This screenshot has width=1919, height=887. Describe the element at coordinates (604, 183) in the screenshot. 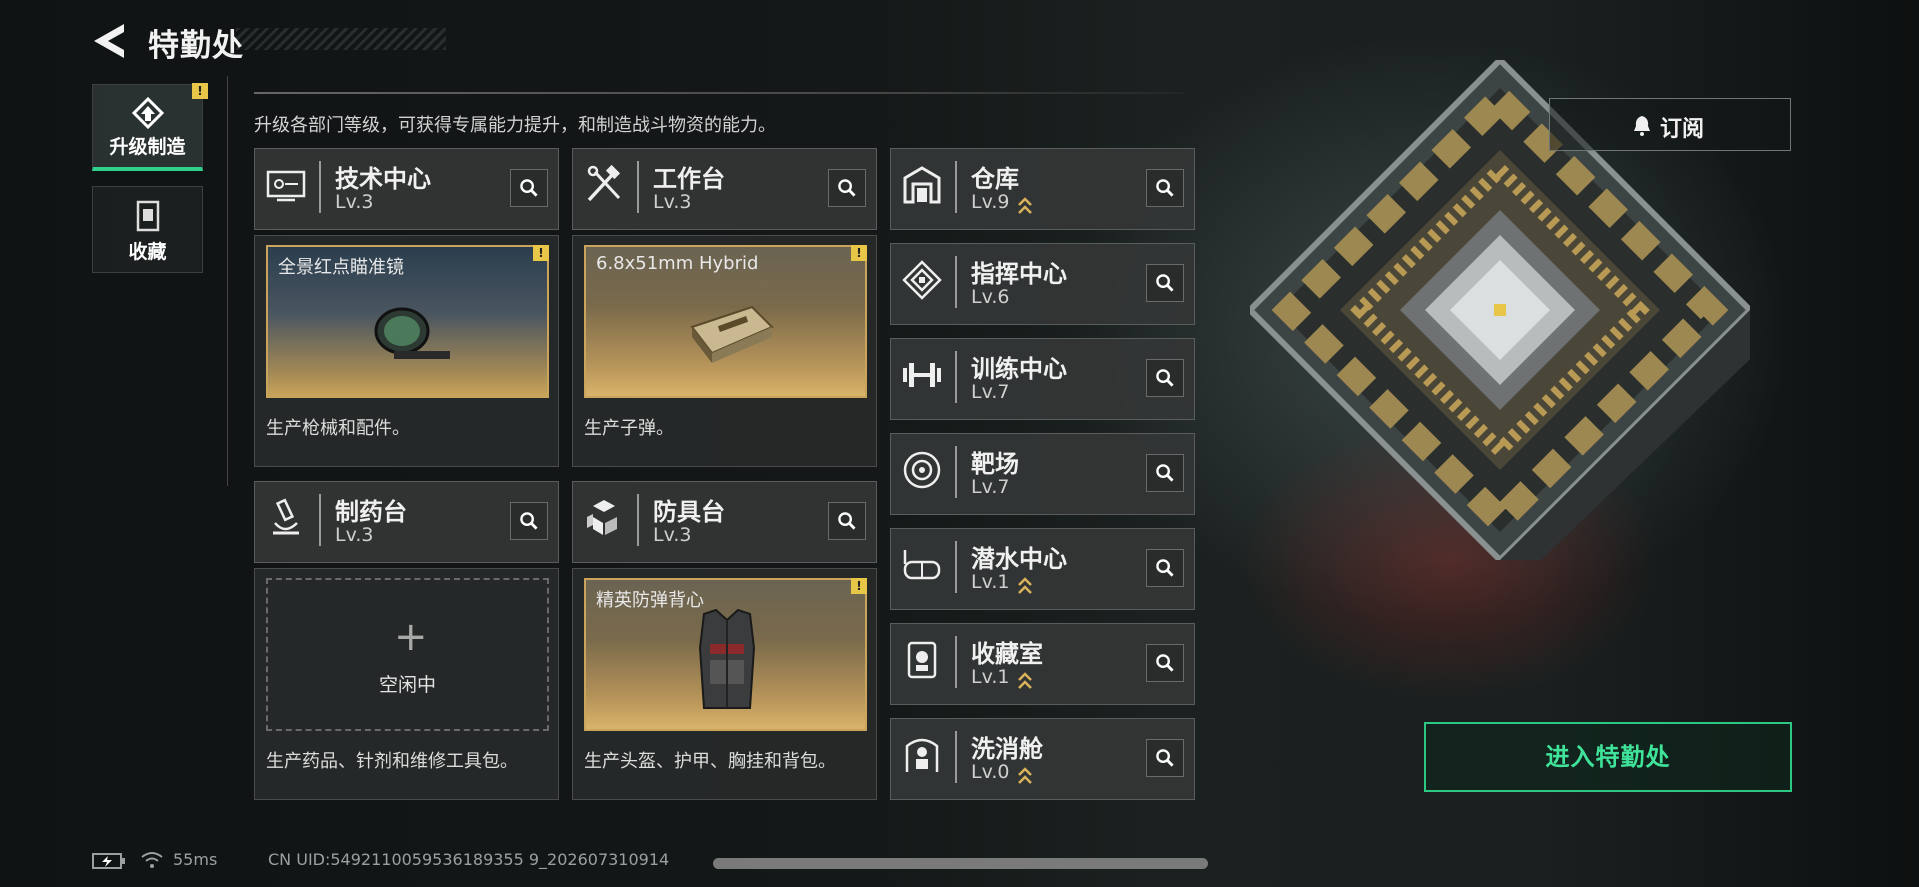

I see `tools-icon` at that location.